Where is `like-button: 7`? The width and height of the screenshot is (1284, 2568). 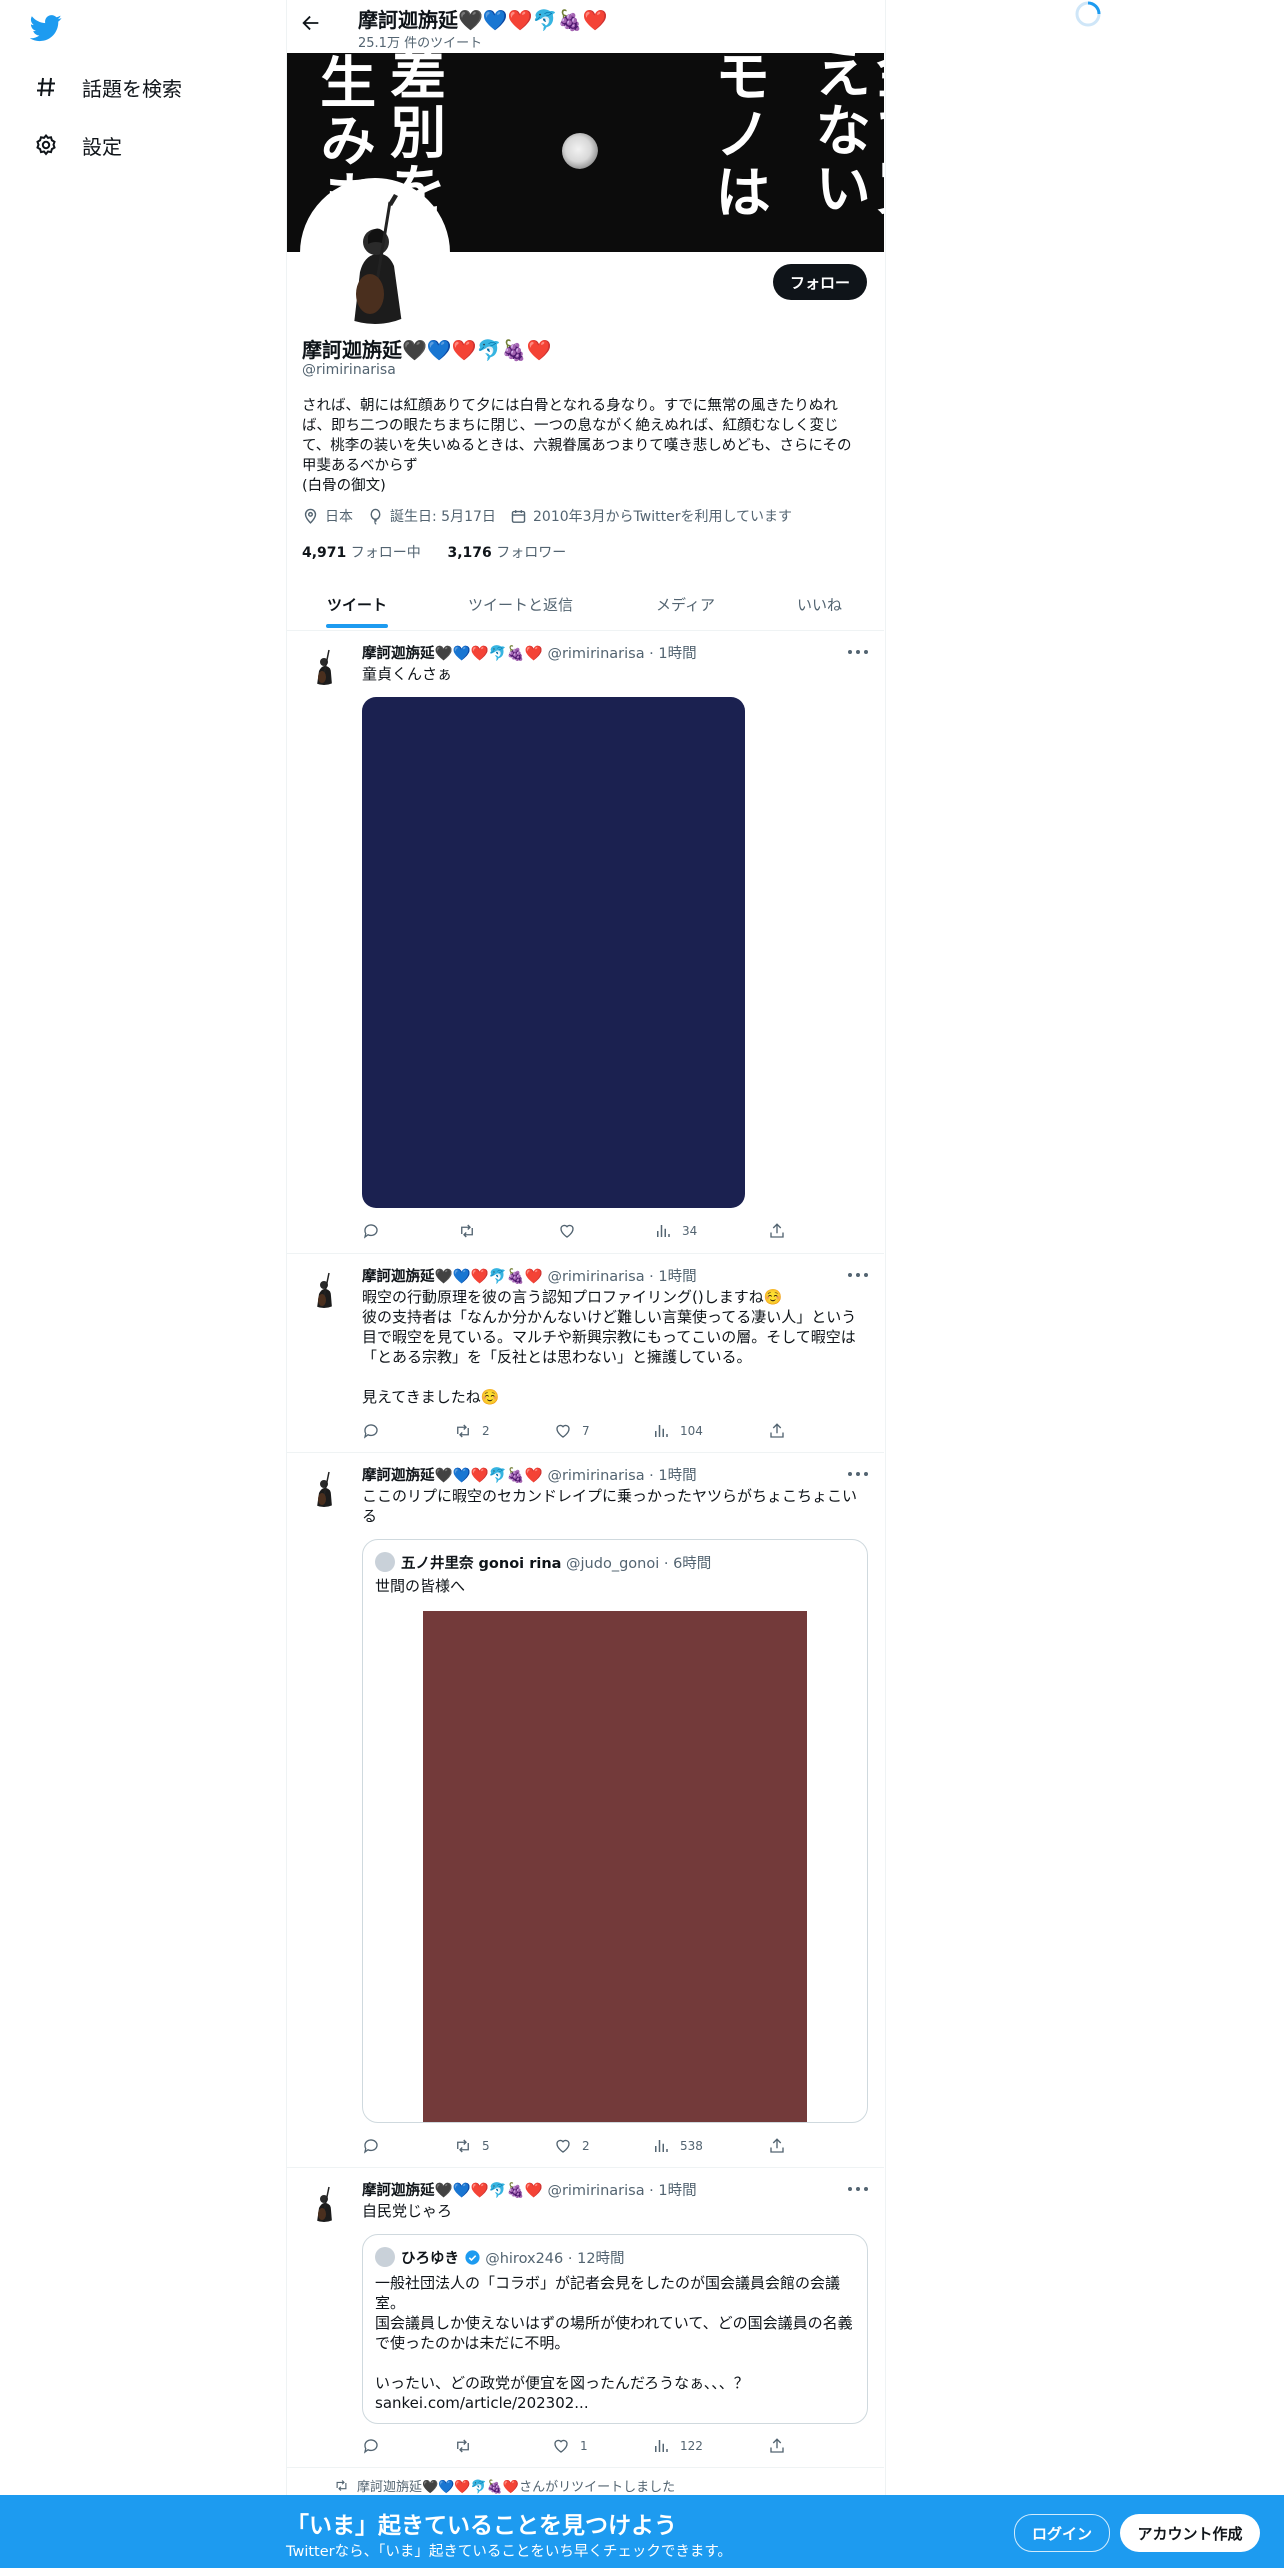 like-button: 7 is located at coordinates (572, 1431).